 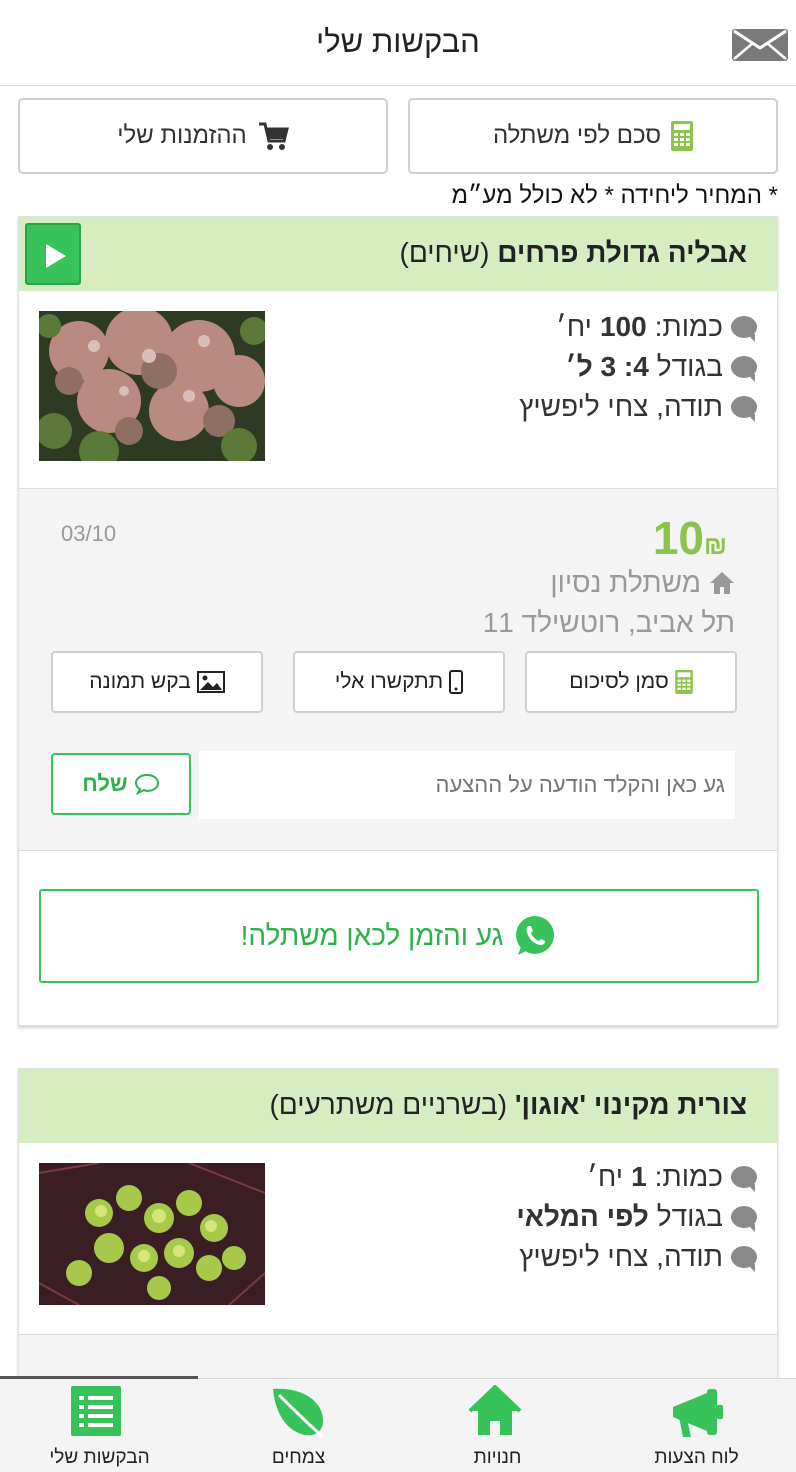 I want to click on tab-plants: צמחים, so click(x=298, y=1425).